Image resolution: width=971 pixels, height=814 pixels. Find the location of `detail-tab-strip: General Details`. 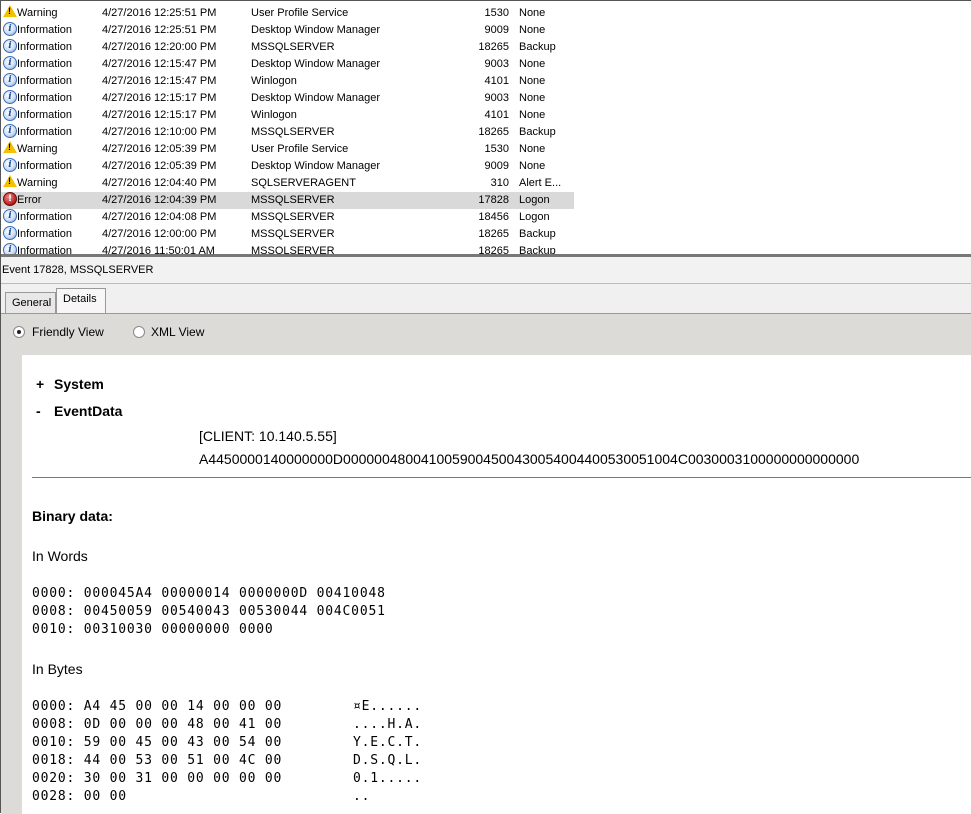

detail-tab-strip: General Details is located at coordinates (486, 299).